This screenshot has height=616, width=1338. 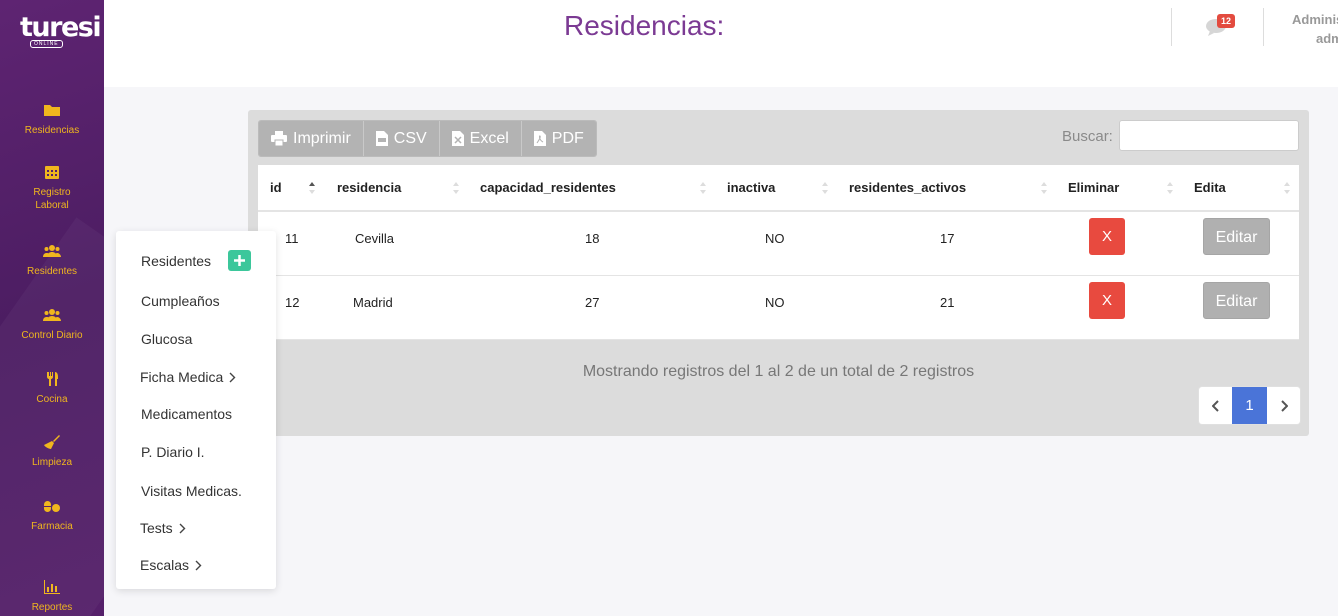 I want to click on pdf-file-icon, so click(x=539, y=138).